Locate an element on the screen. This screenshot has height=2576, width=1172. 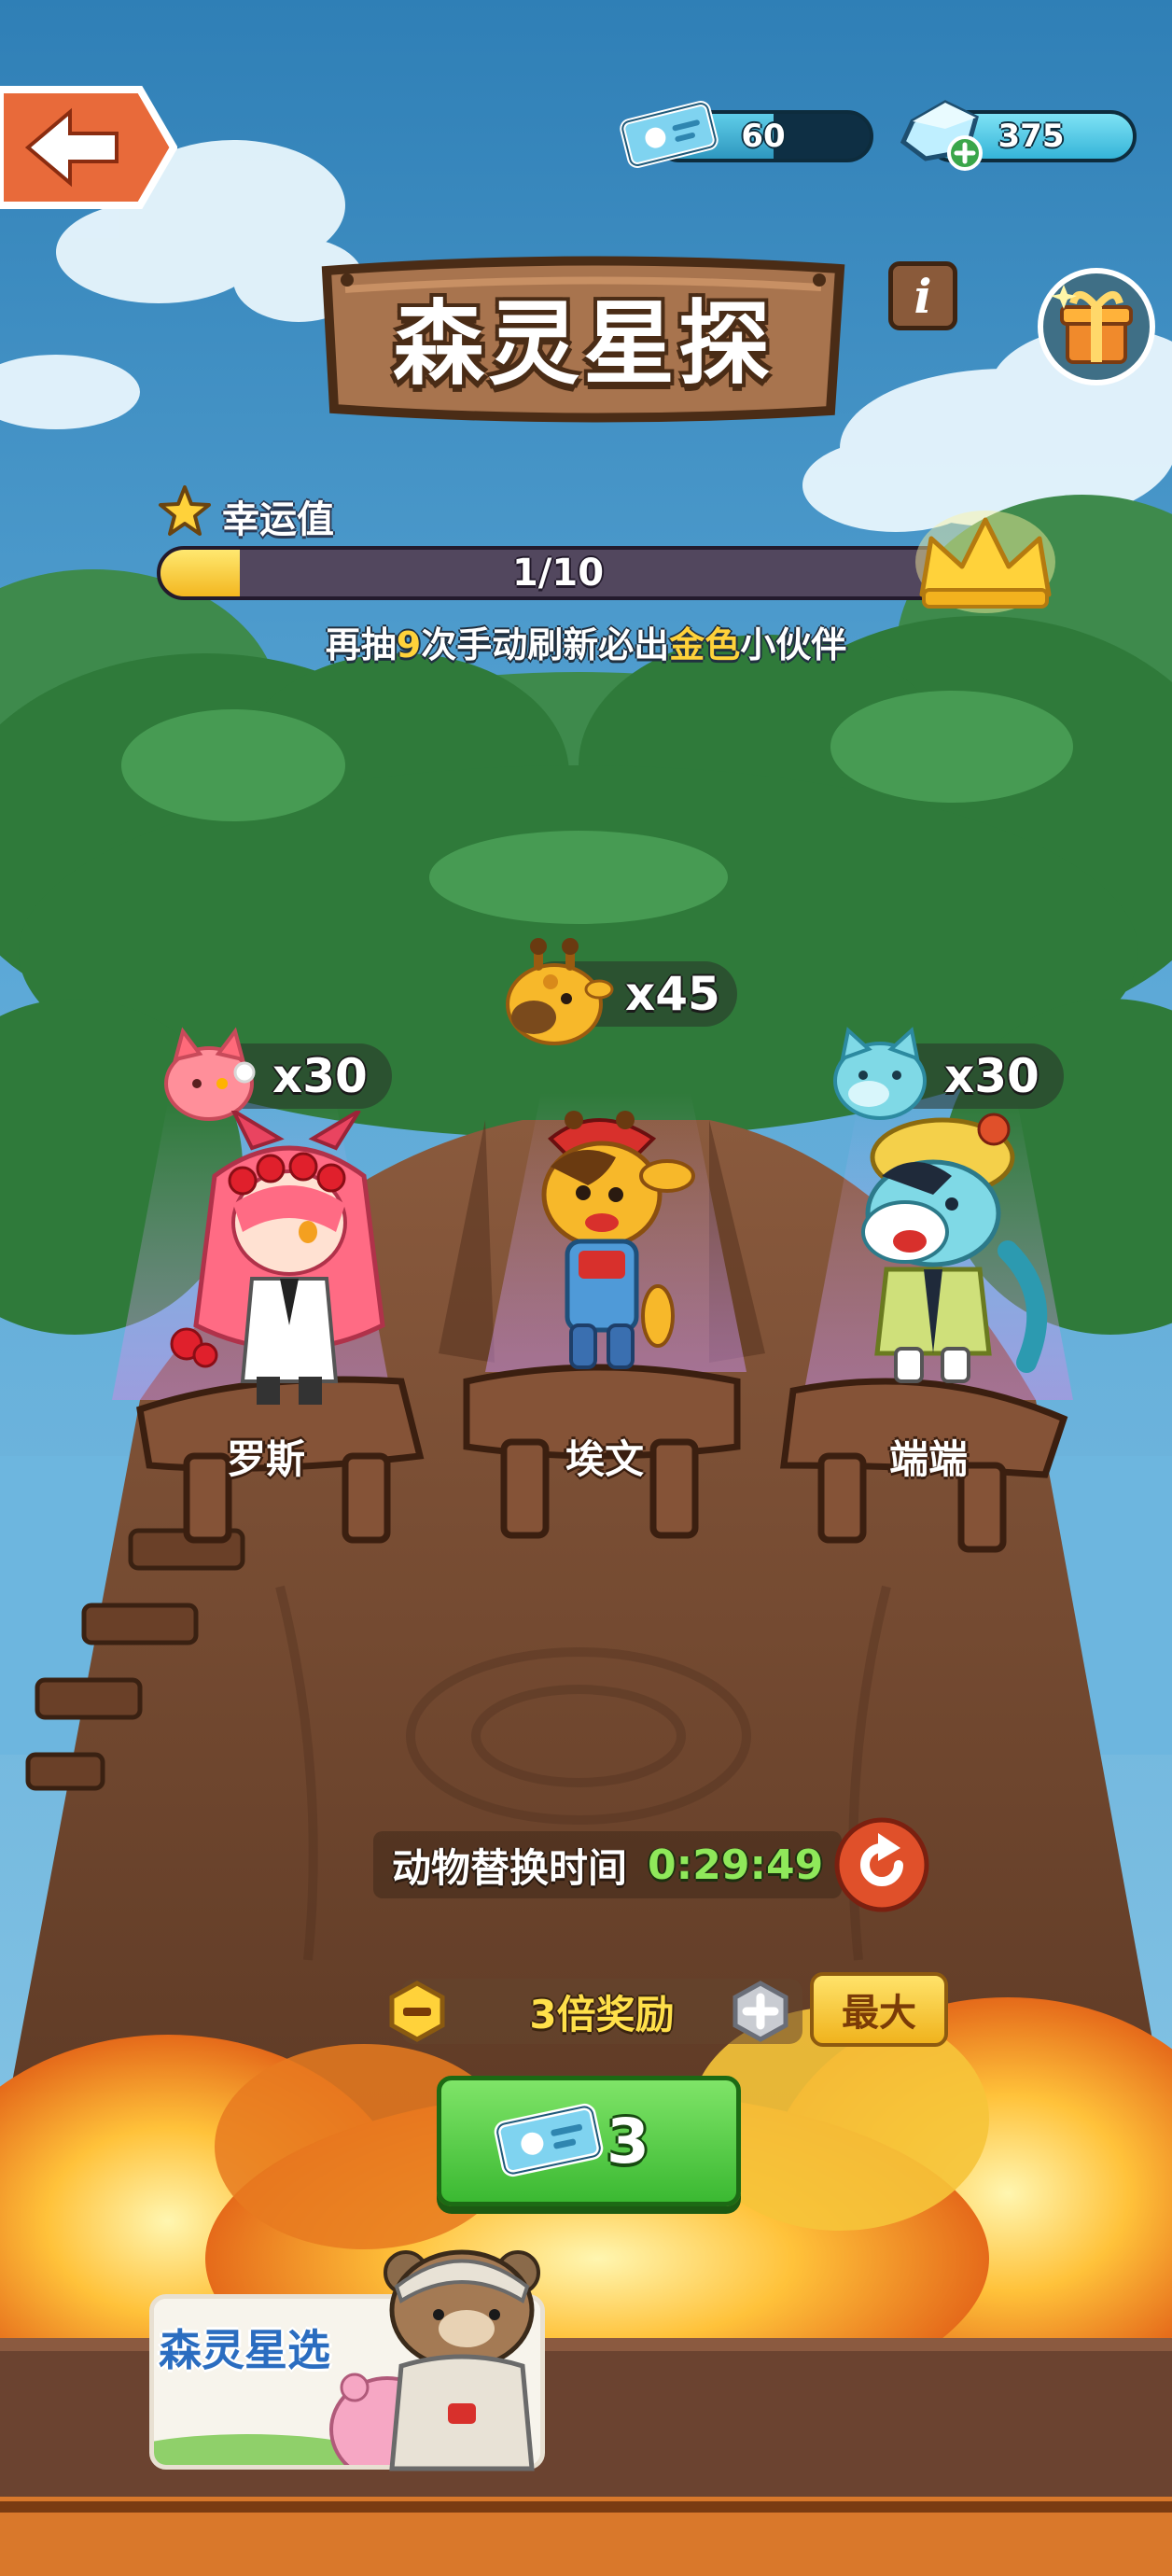
info-button: i is located at coordinates (922, 295).